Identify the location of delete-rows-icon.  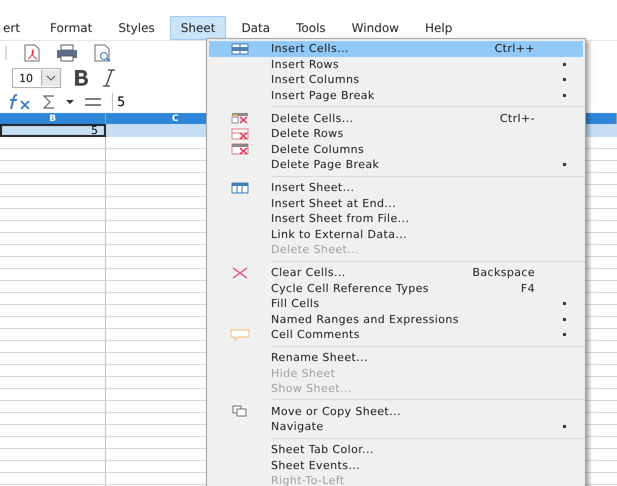
(240, 134).